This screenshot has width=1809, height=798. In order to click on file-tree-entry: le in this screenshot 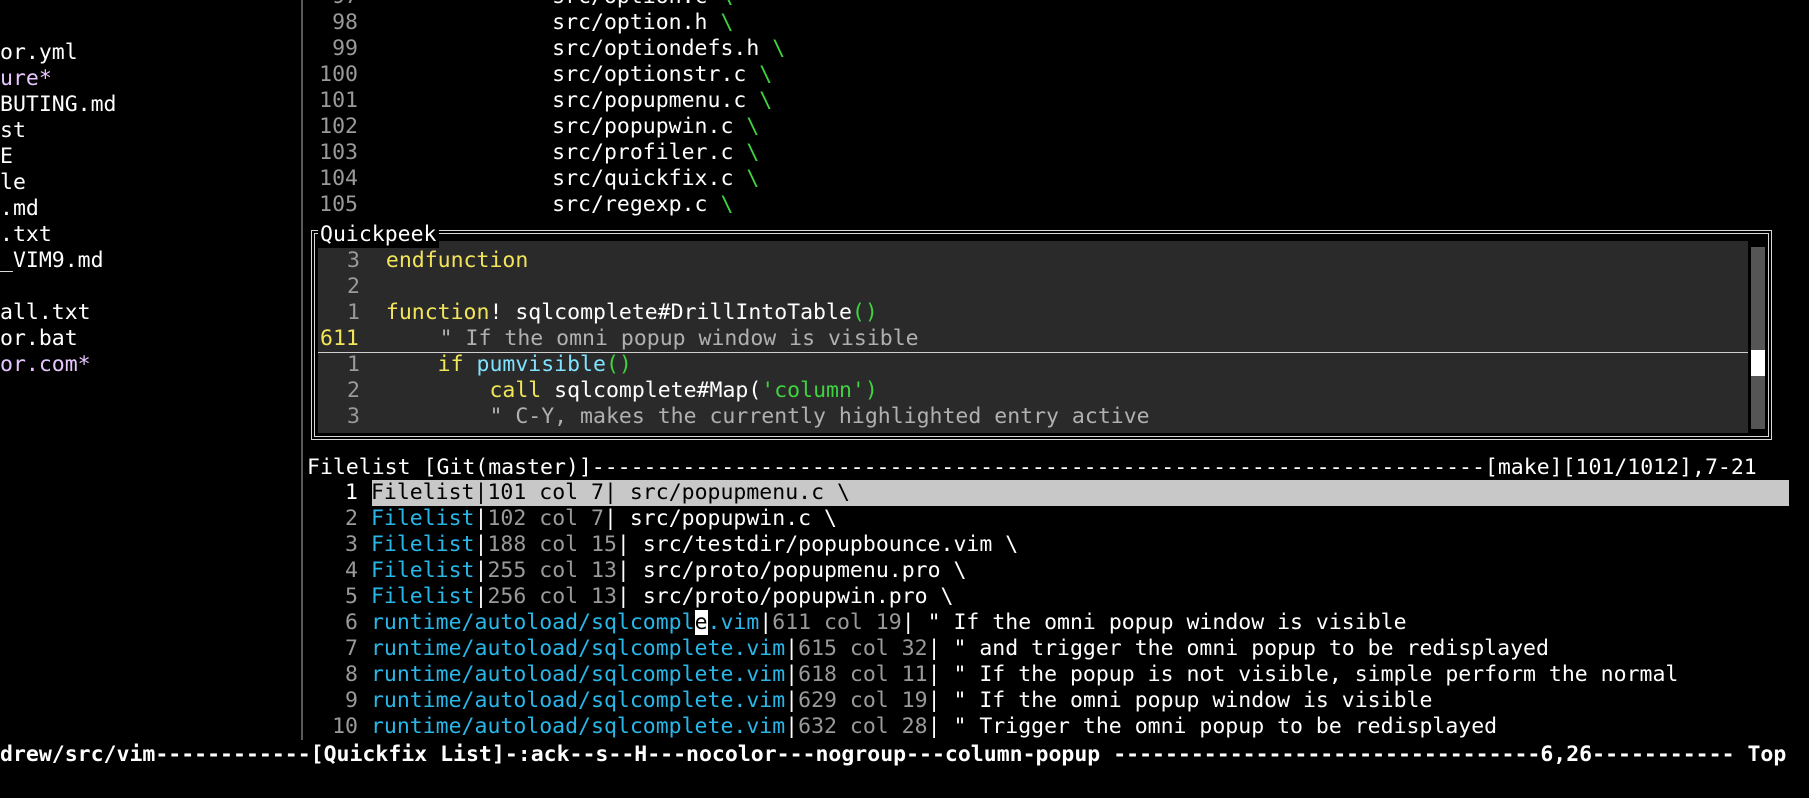, I will do `click(13, 183)`.